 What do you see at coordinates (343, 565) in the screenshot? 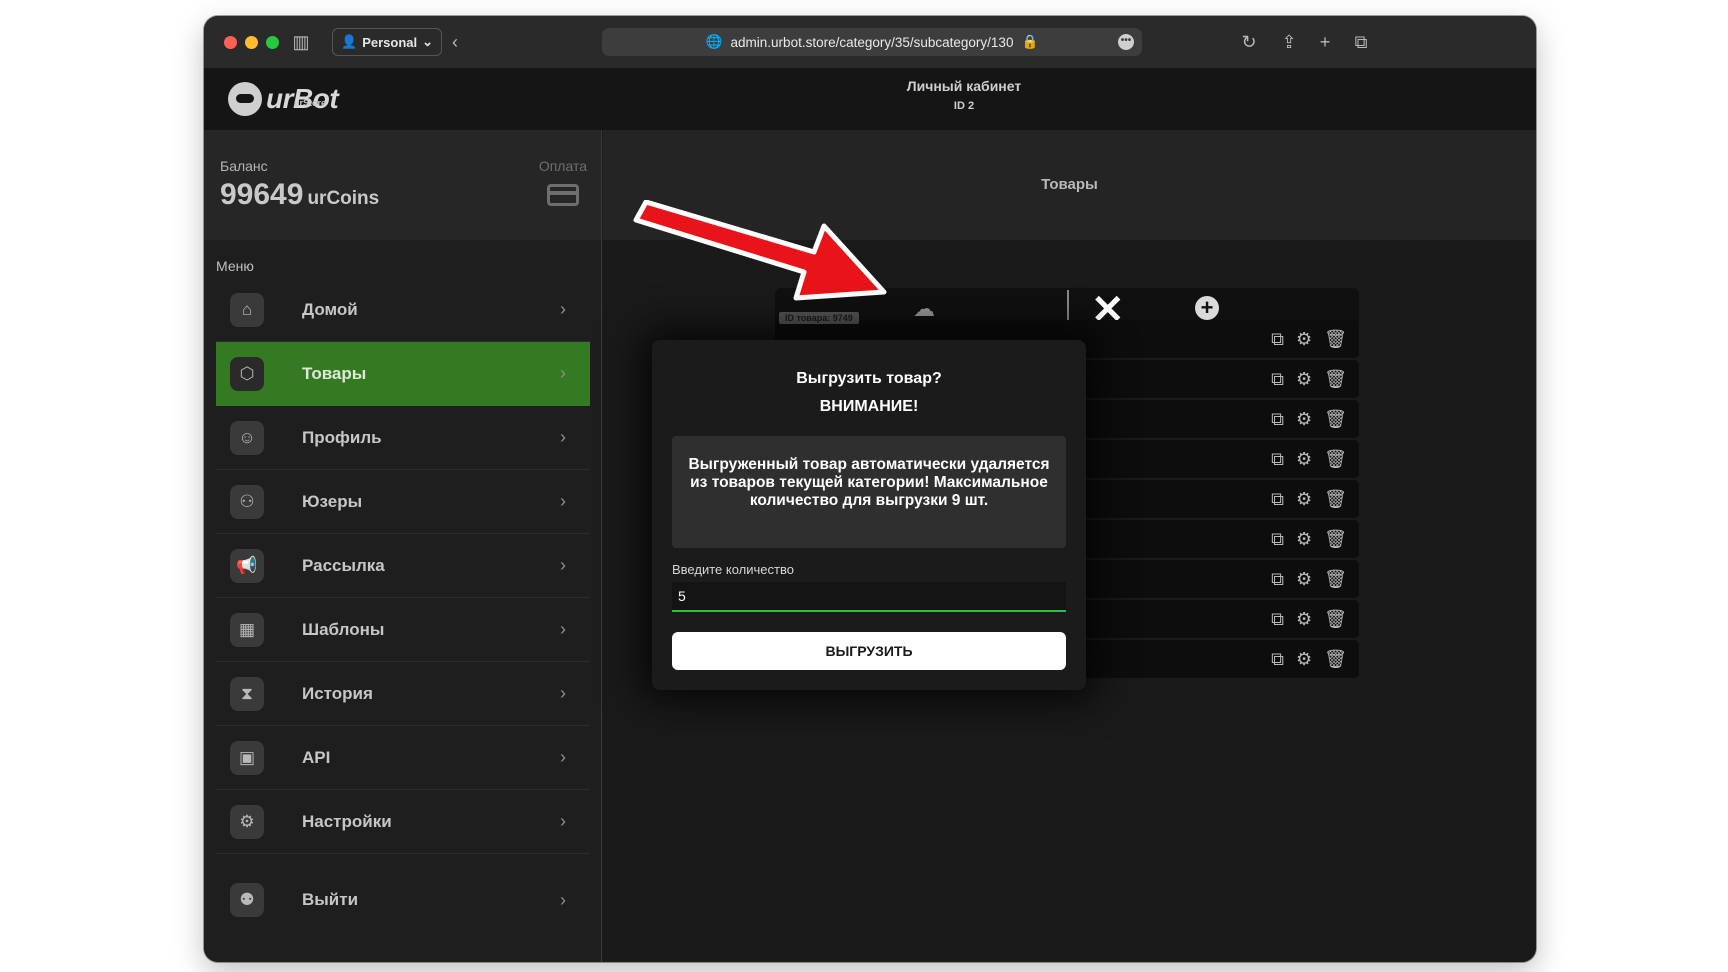
I see `sidebar-item-label: Рассылка` at bounding box center [343, 565].